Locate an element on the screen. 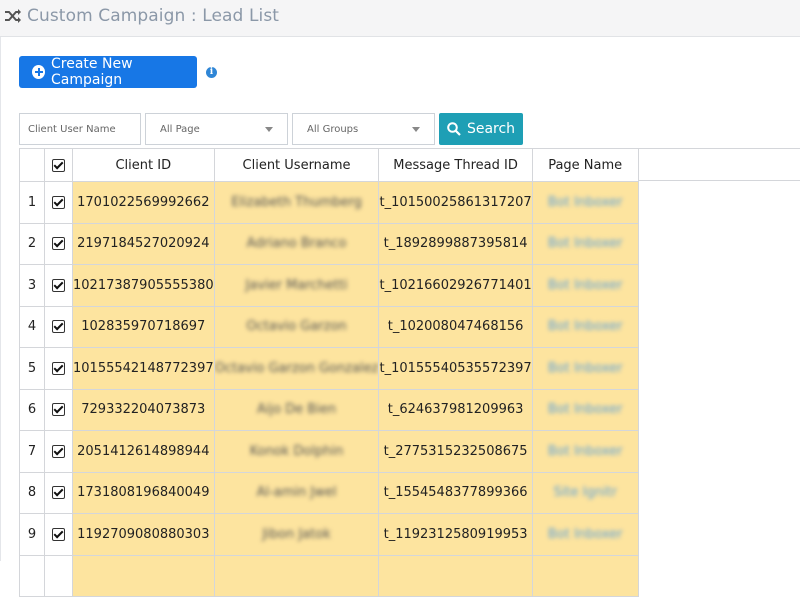 Image resolution: width=800 pixels, height=597 pixels. plus-circle-icon is located at coordinates (39, 72).